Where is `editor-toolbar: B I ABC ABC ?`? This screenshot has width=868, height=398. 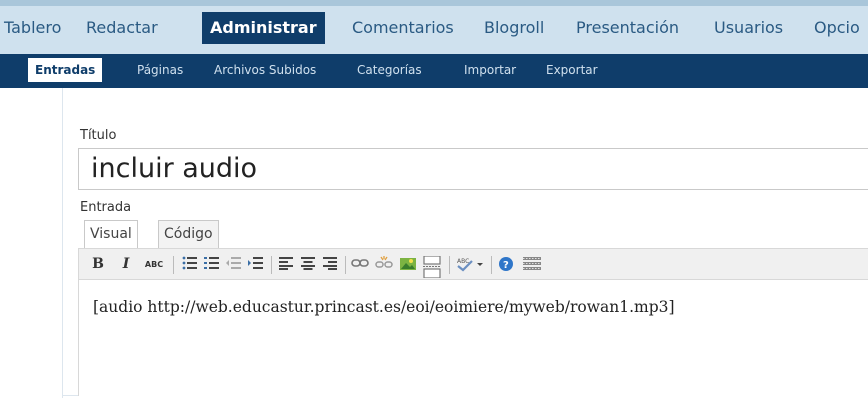 editor-toolbar: B I ABC ABC ? is located at coordinates (473, 264).